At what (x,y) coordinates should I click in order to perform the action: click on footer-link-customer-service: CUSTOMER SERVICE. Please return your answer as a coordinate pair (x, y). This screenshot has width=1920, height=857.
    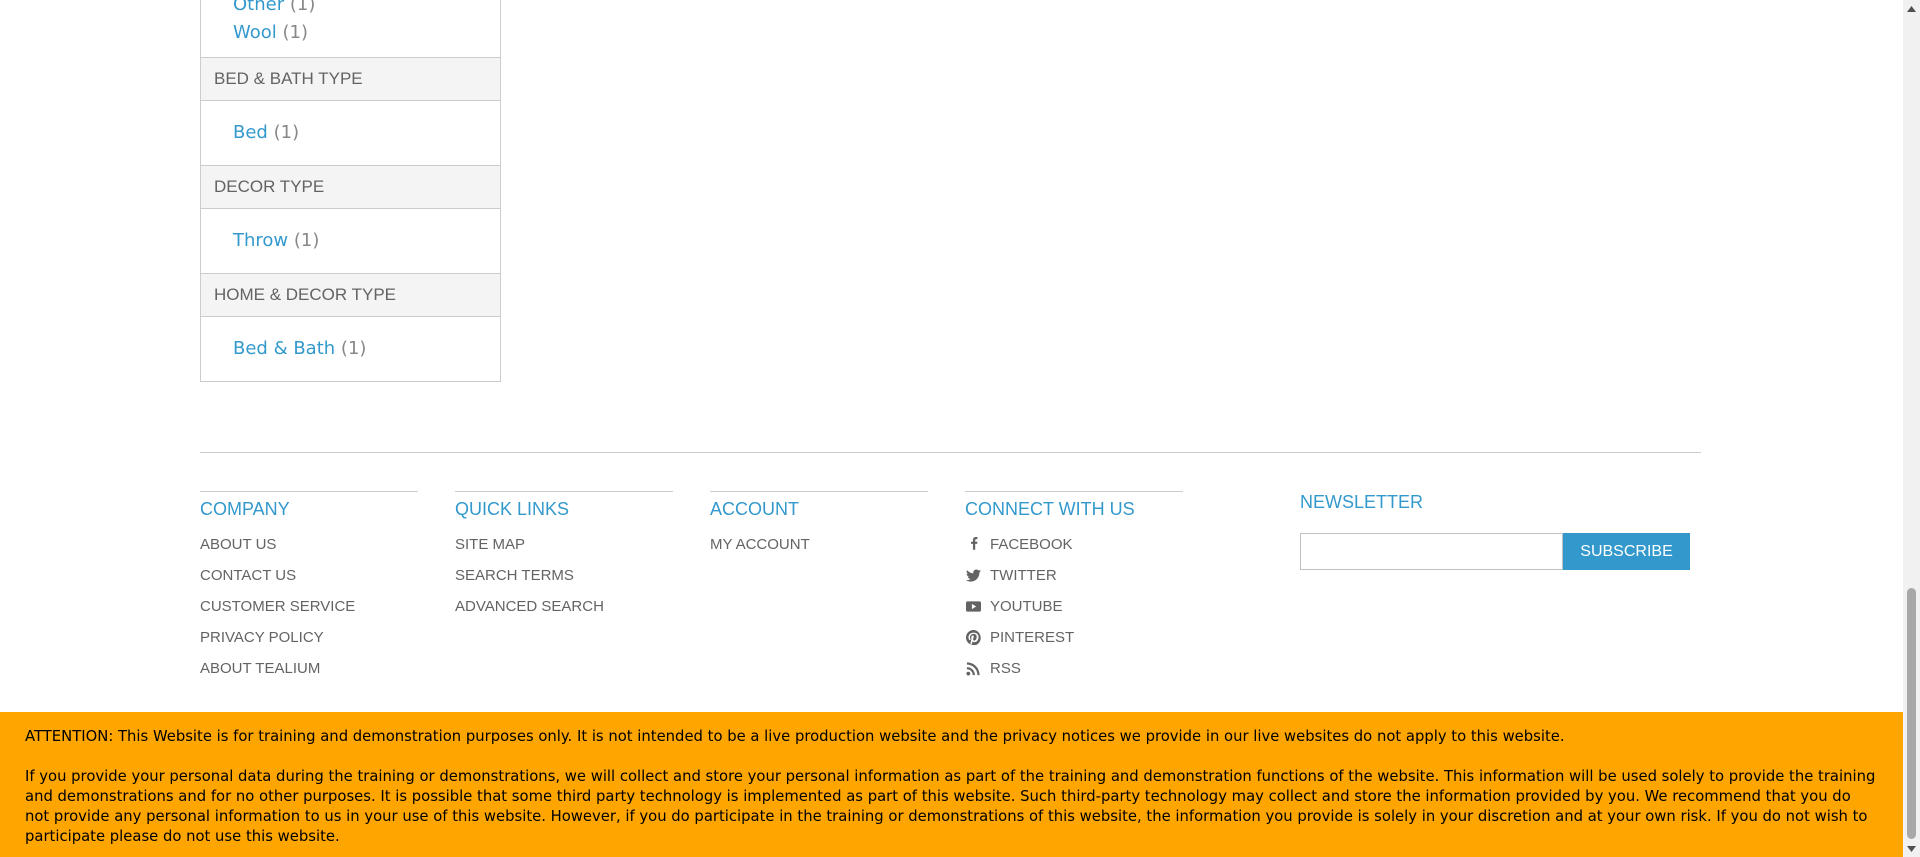
    Looking at the image, I should click on (309, 606).